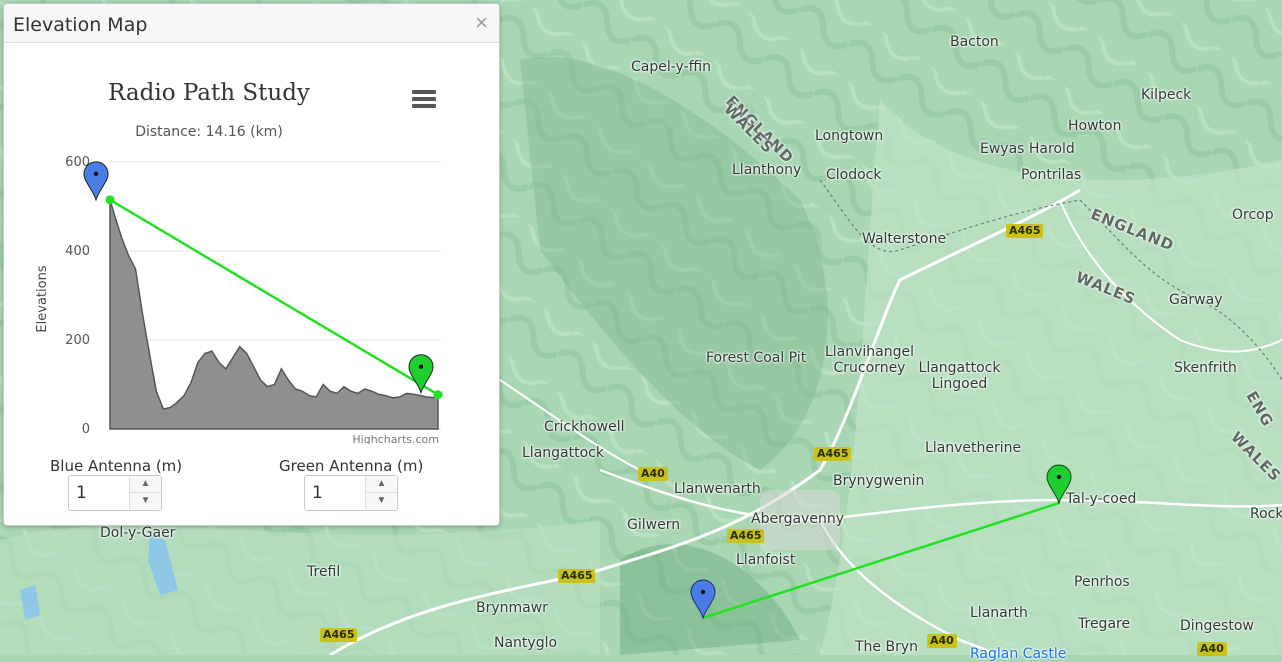  What do you see at coordinates (879, 481) in the screenshot?
I see `place-label: Brynygwenin` at bounding box center [879, 481].